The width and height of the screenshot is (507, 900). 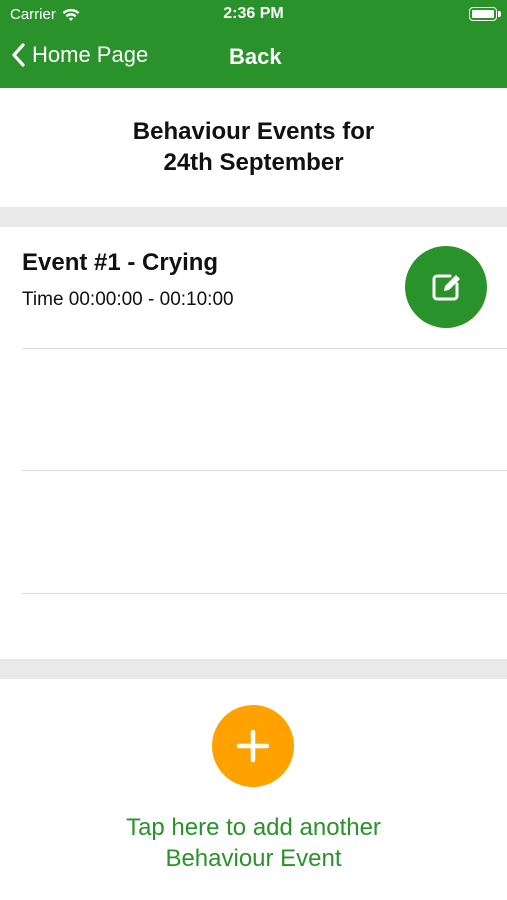 I want to click on event-time: Time 00:00:00 - 00:10:00, so click(x=128, y=299).